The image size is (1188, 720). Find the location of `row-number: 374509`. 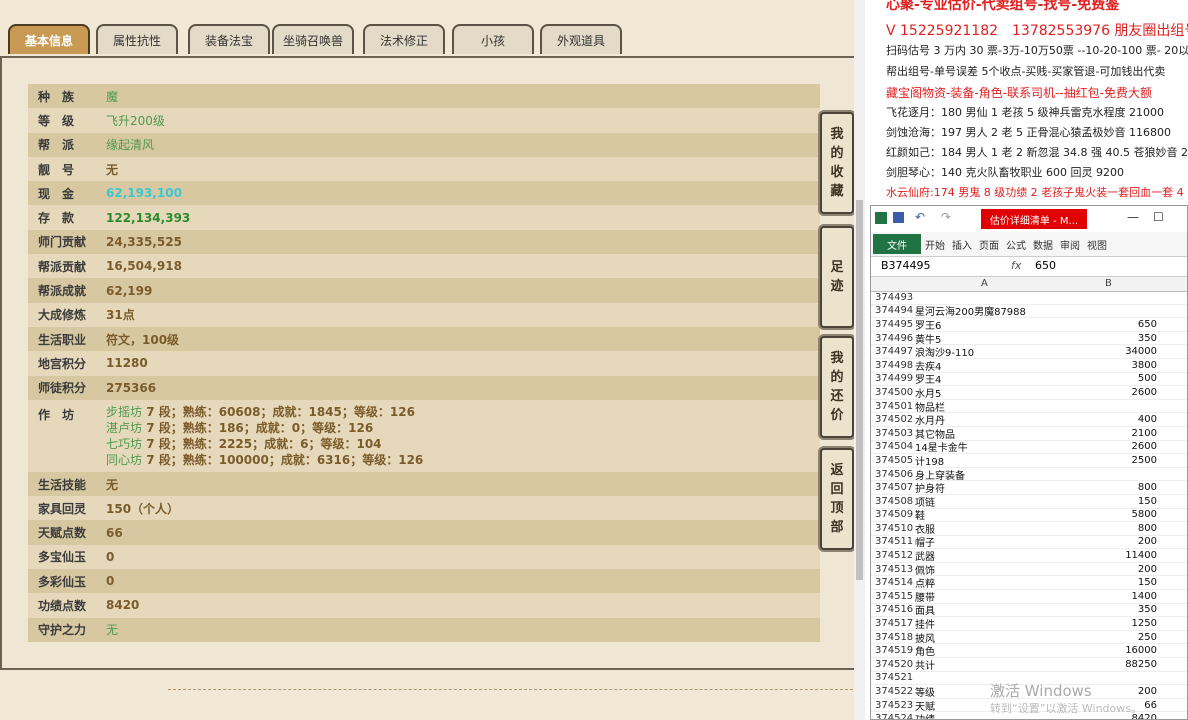

row-number: 374509 is located at coordinates (893, 514).